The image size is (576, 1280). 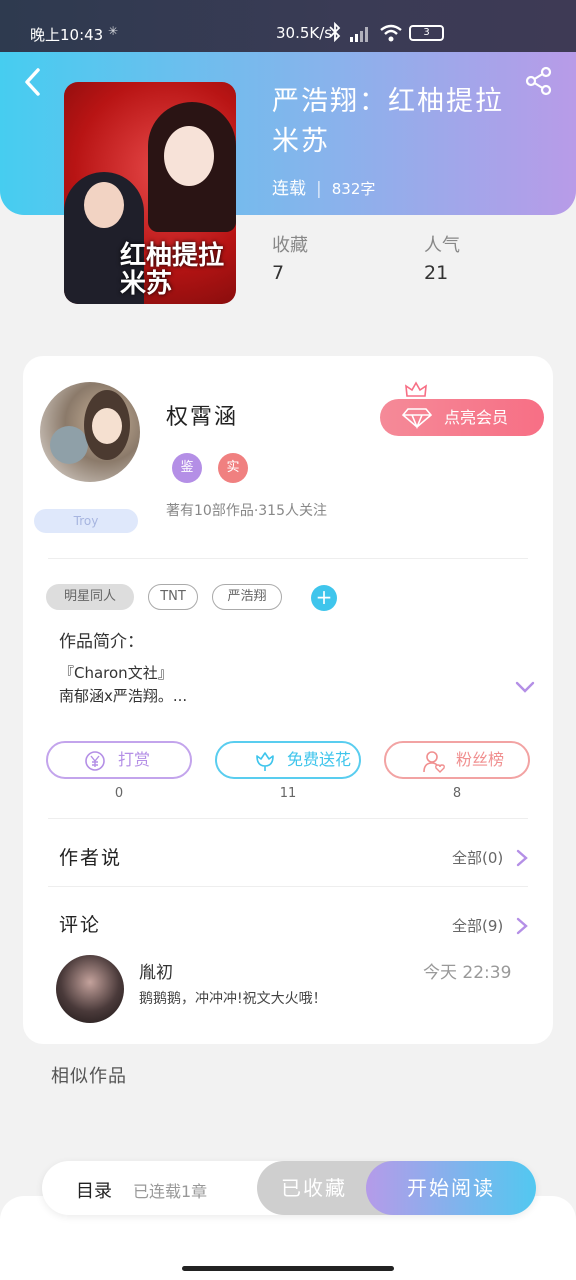 I want to click on send-flower-label: 免费送花, so click(x=319, y=759).